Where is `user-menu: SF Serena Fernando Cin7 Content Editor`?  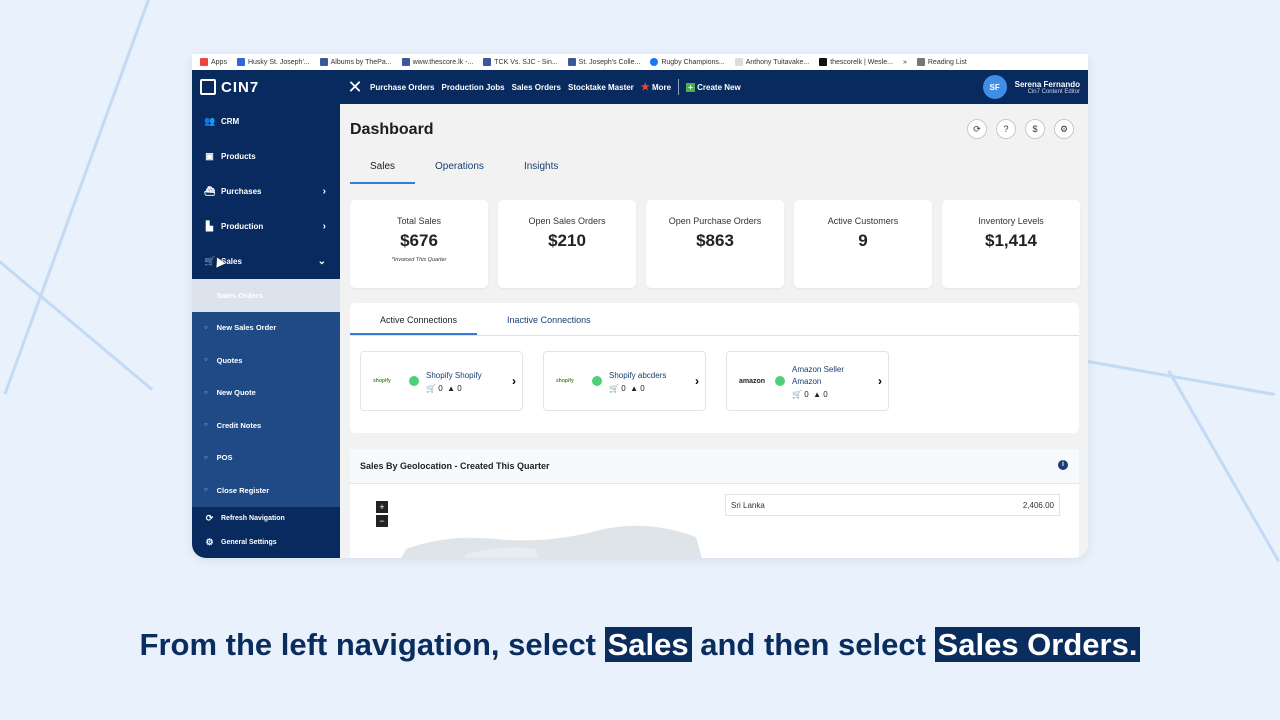 user-menu: SF Serena Fernando Cin7 Content Editor is located at coordinates (1035, 87).